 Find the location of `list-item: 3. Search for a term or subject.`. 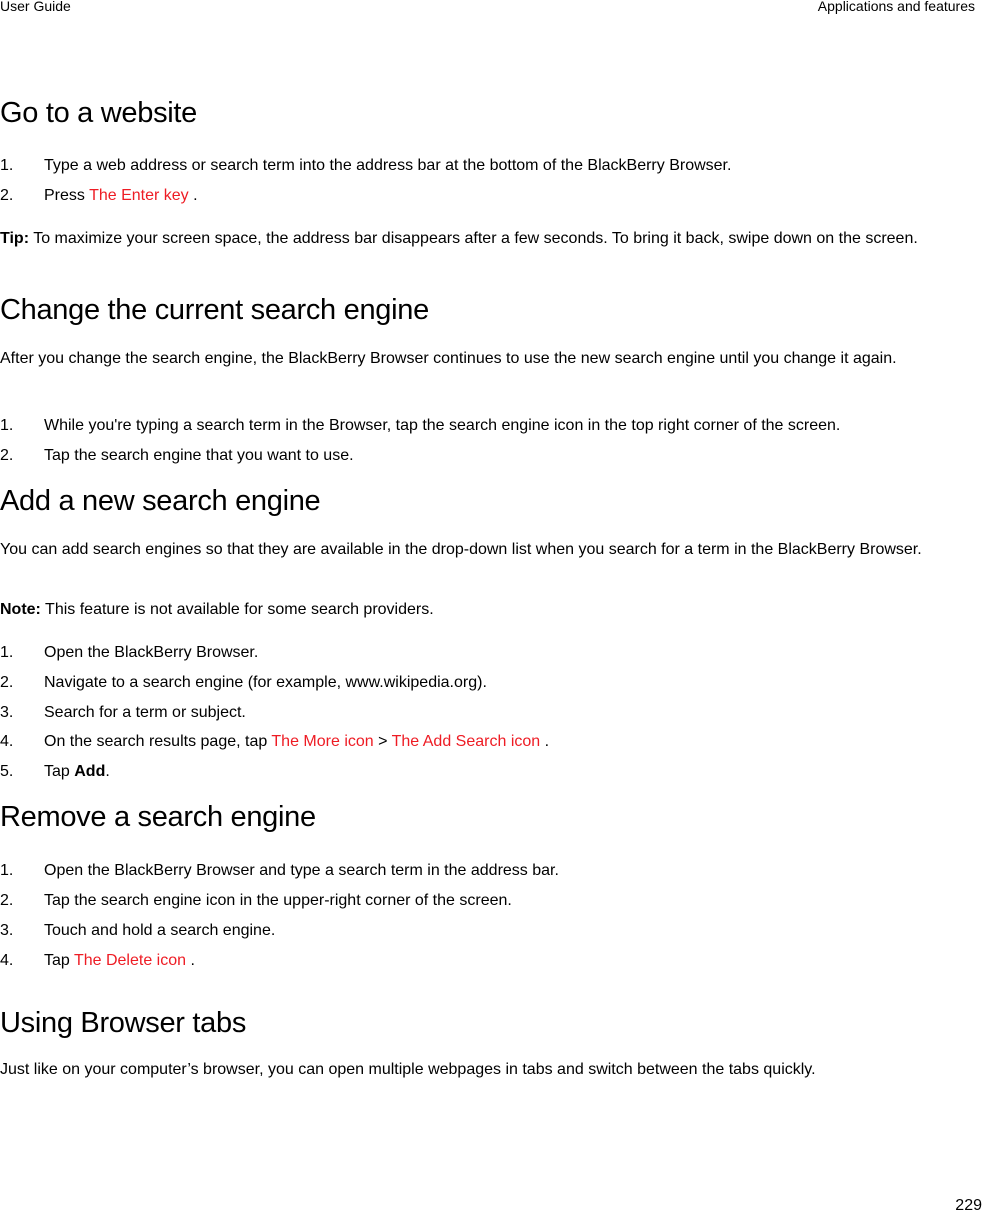

list-item: 3. Search for a term or subject. is located at coordinates (123, 712).